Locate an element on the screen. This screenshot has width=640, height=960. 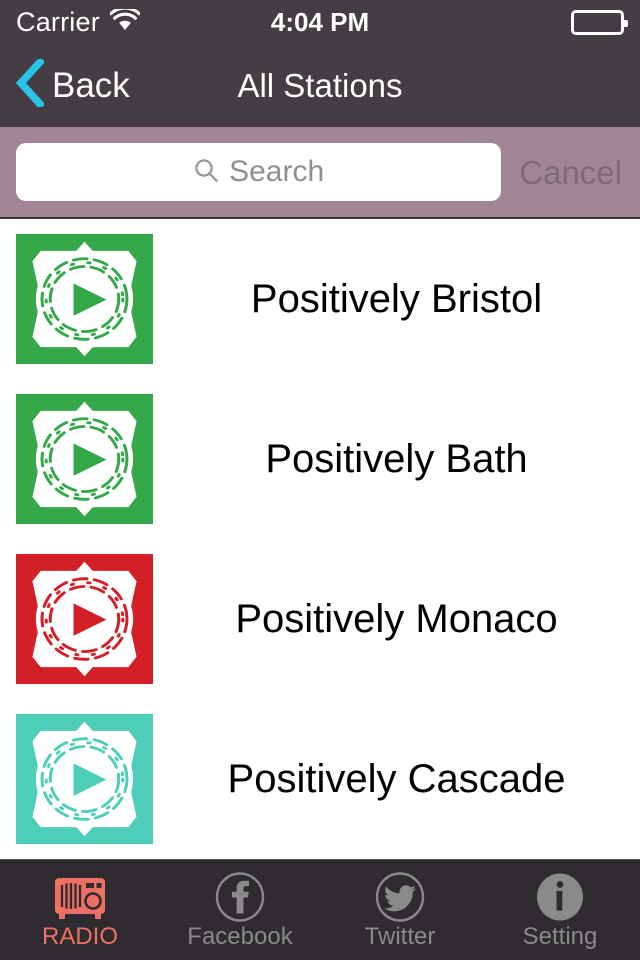
tab-bar: RADIO Facebook Twitter Setting is located at coordinates (320, 909).